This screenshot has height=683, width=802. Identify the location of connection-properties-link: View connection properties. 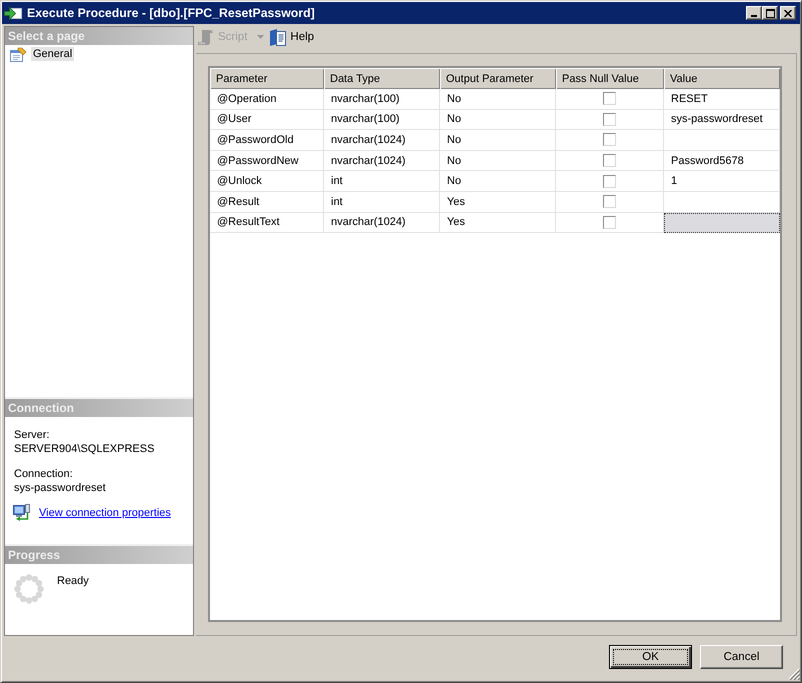
(105, 513).